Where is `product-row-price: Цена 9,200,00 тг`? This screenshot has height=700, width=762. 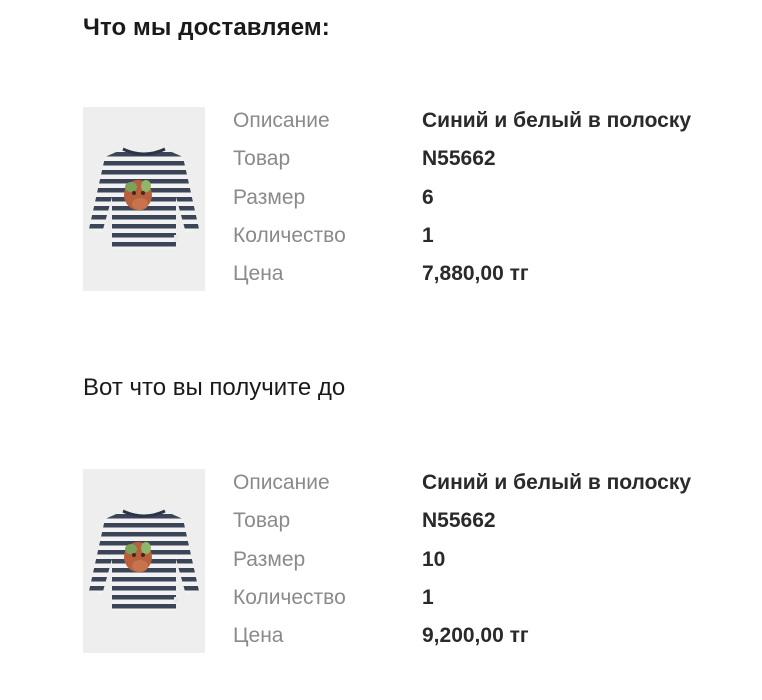 product-row-price: Цена 9,200,00 тг is located at coordinates (473, 636).